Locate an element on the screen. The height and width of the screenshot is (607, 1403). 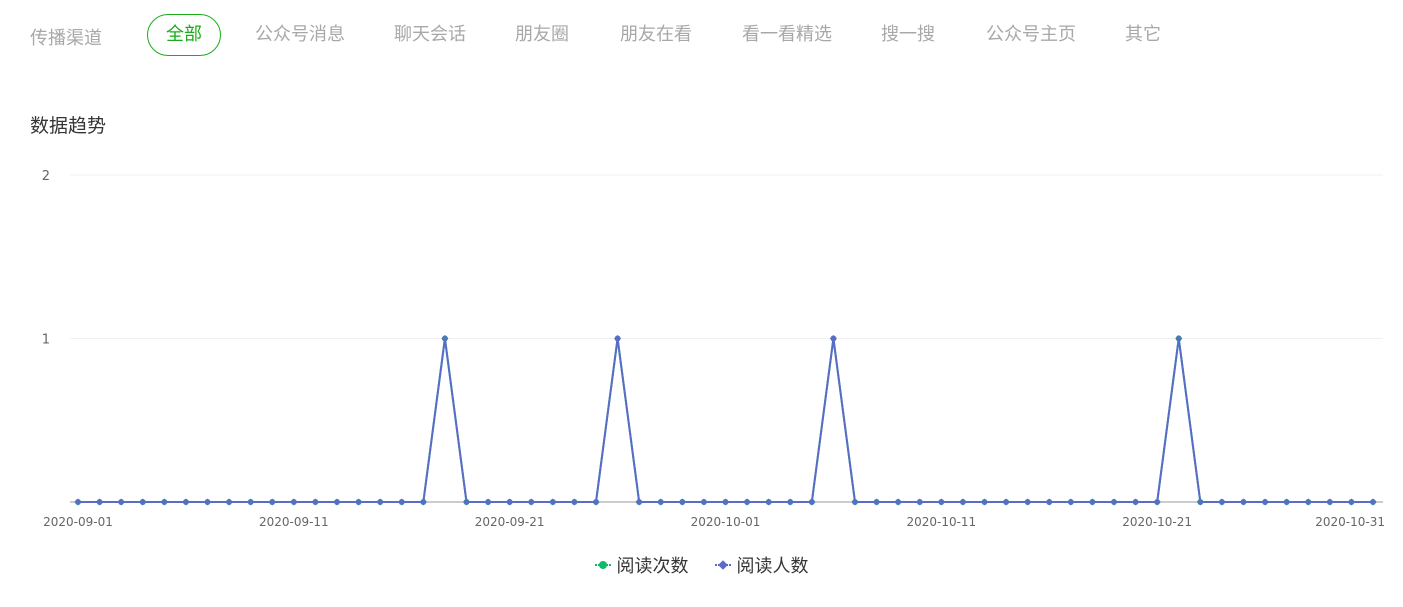
legend-swatch-reader-count is located at coordinates (722, 565).